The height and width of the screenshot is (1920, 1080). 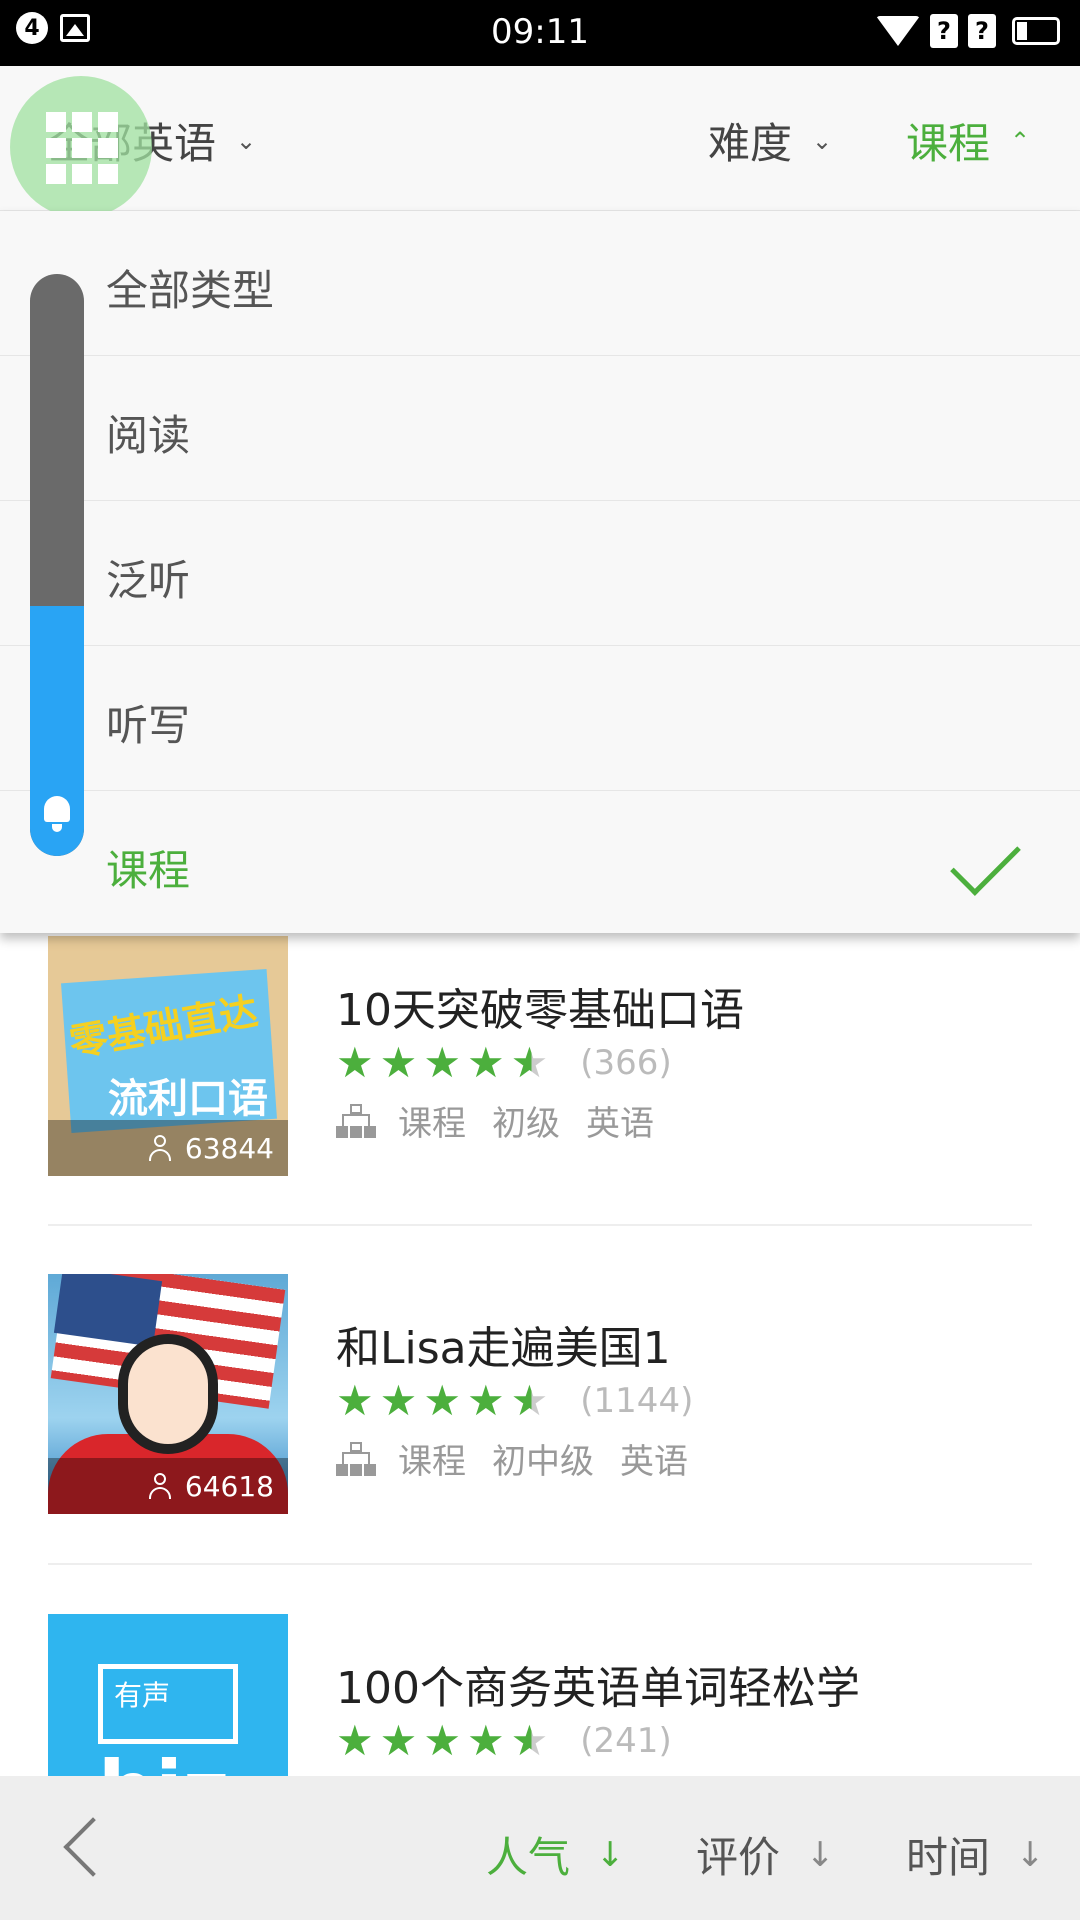 What do you see at coordinates (1020, 140) in the screenshot?
I see `chevron-up-icon: ⌃` at bounding box center [1020, 140].